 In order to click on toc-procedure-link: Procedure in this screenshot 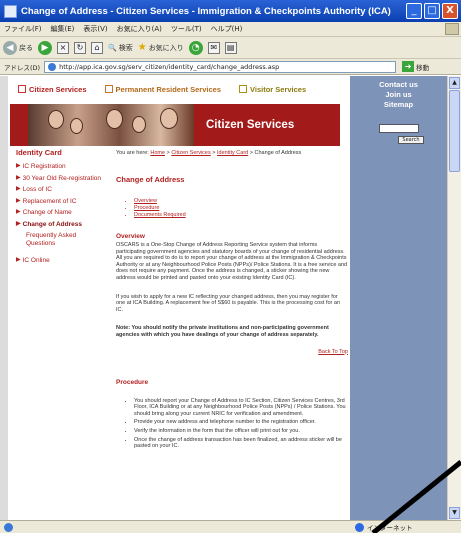, I will do `click(241, 208)`.